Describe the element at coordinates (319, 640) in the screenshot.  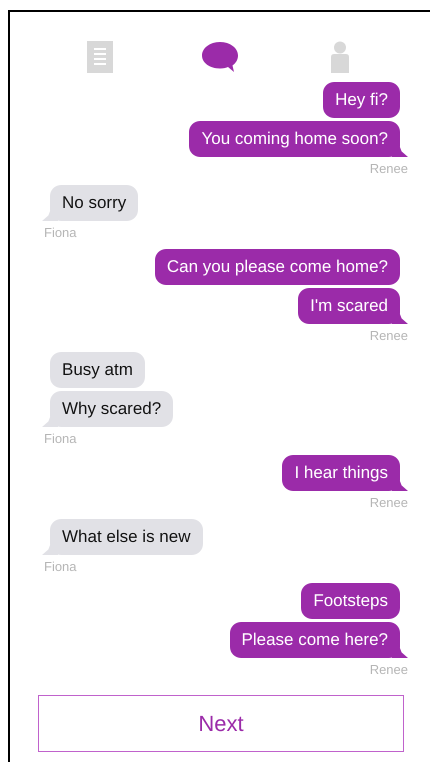
I see `sent-message-bubble: Please come here?` at that location.